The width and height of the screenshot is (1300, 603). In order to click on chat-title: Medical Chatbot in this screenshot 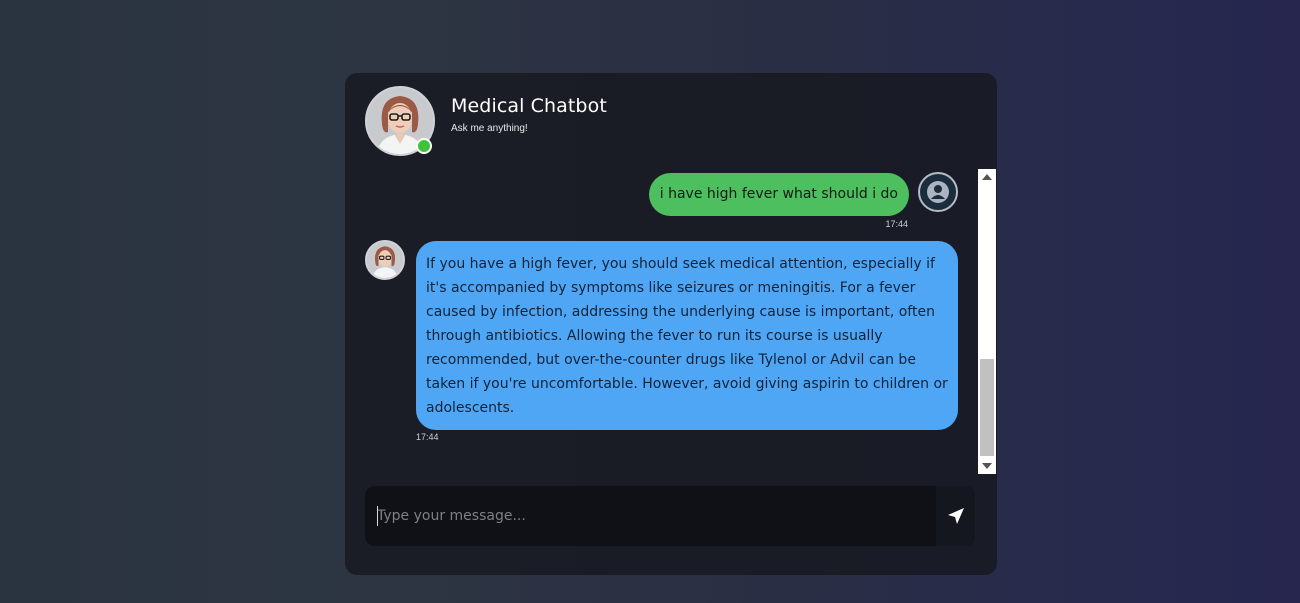, I will do `click(529, 106)`.